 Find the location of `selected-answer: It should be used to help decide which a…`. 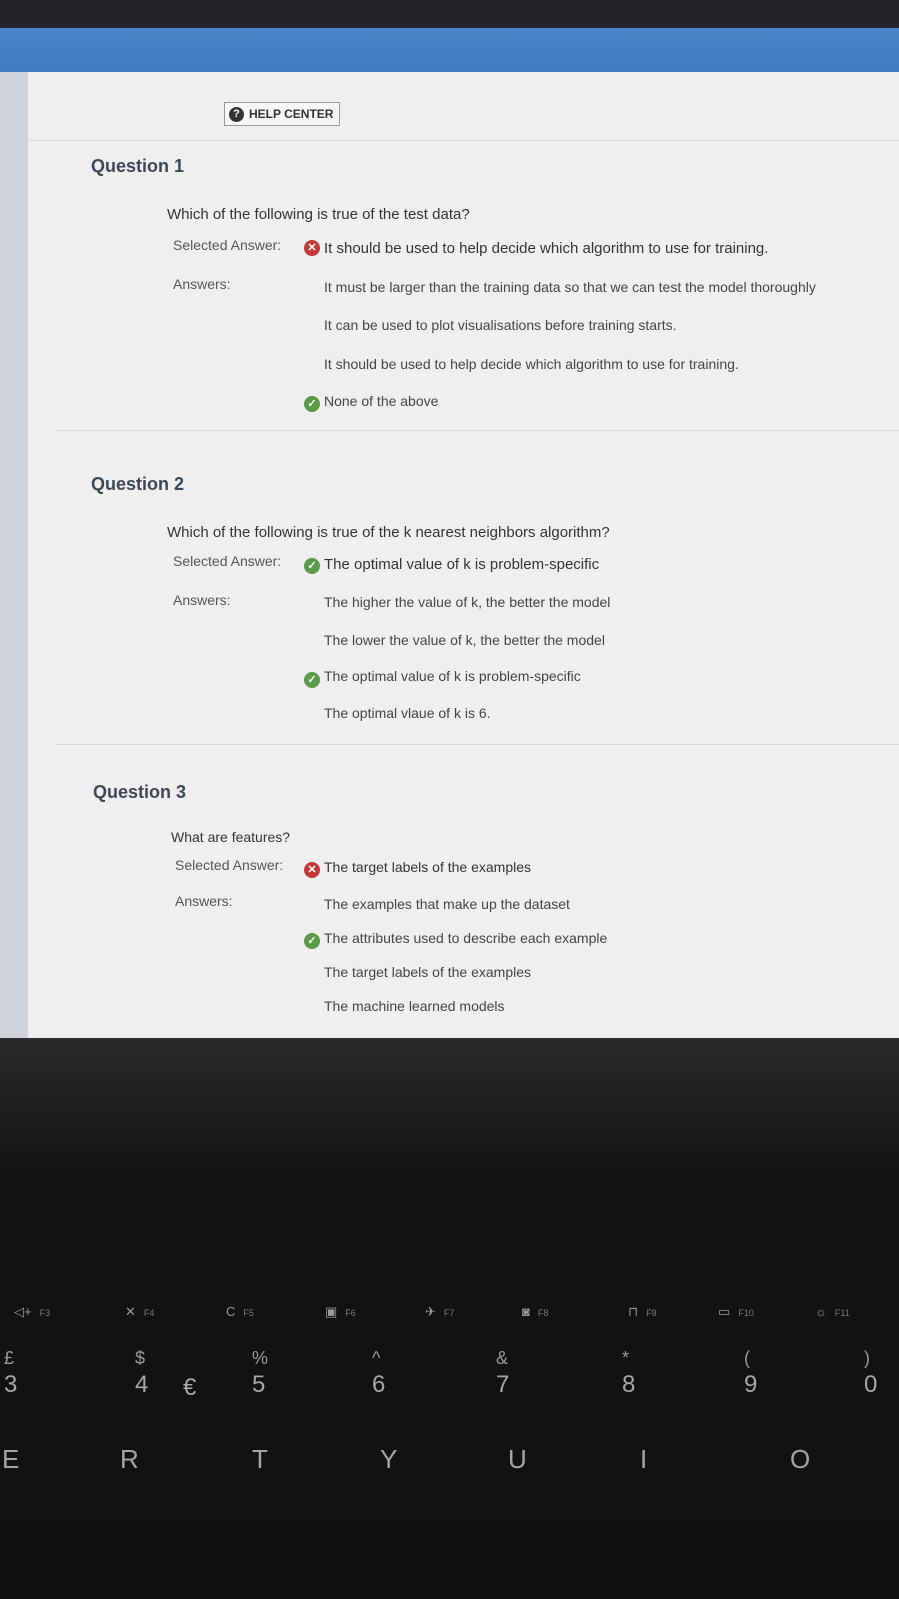

selected-answer: It should be used to help decide which a… is located at coordinates (546, 248).